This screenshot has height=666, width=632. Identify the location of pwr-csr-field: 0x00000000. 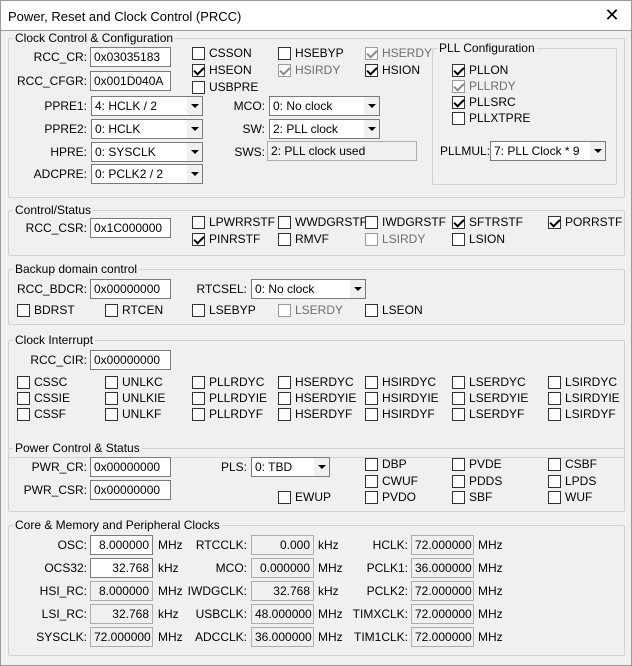
(130, 490).